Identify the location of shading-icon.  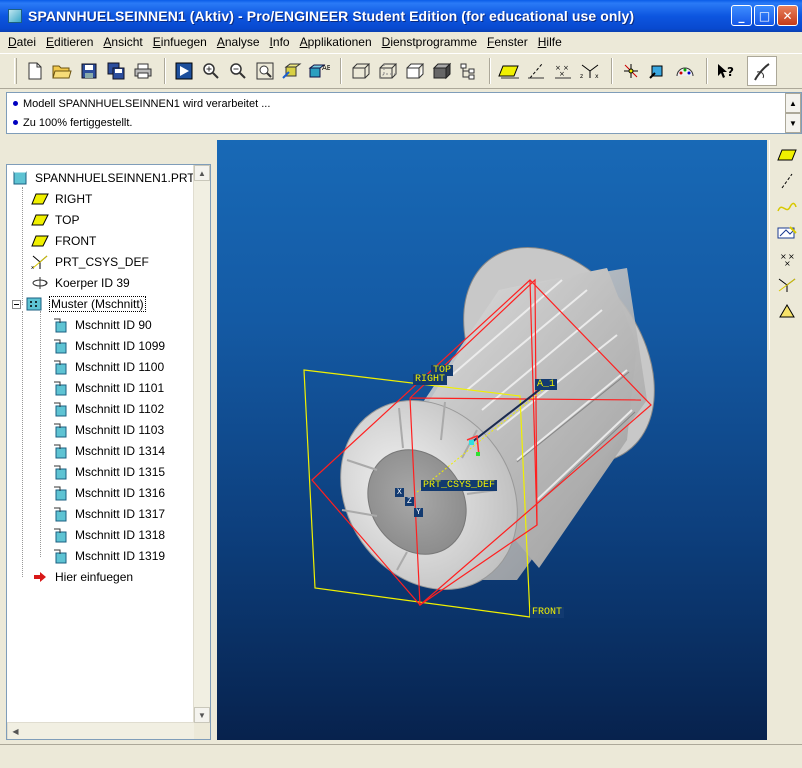
(441, 71).